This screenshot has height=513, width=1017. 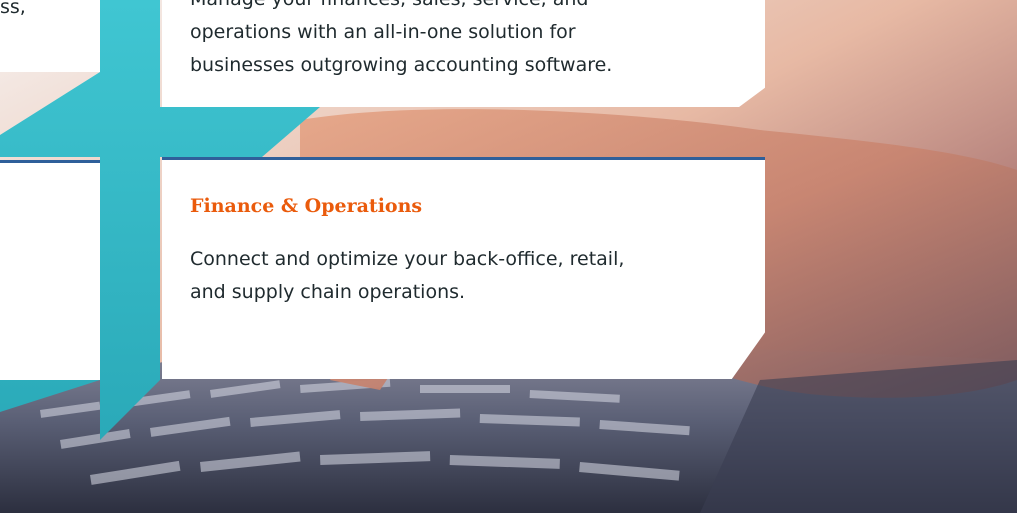 What do you see at coordinates (50, 270) in the screenshot?
I see `left-card-bottom` at bounding box center [50, 270].